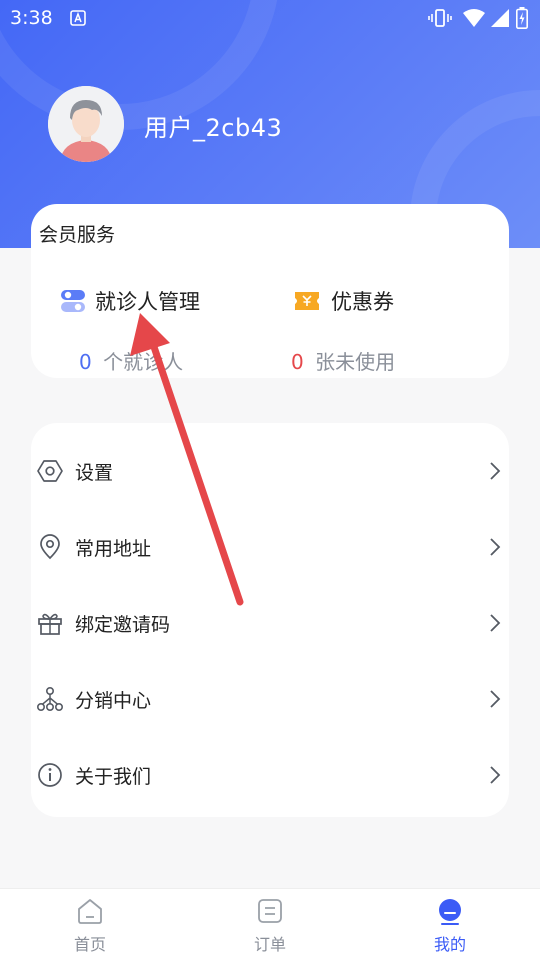 Image resolution: width=540 pixels, height=960 pixels. I want to click on info-icon, so click(50, 775).